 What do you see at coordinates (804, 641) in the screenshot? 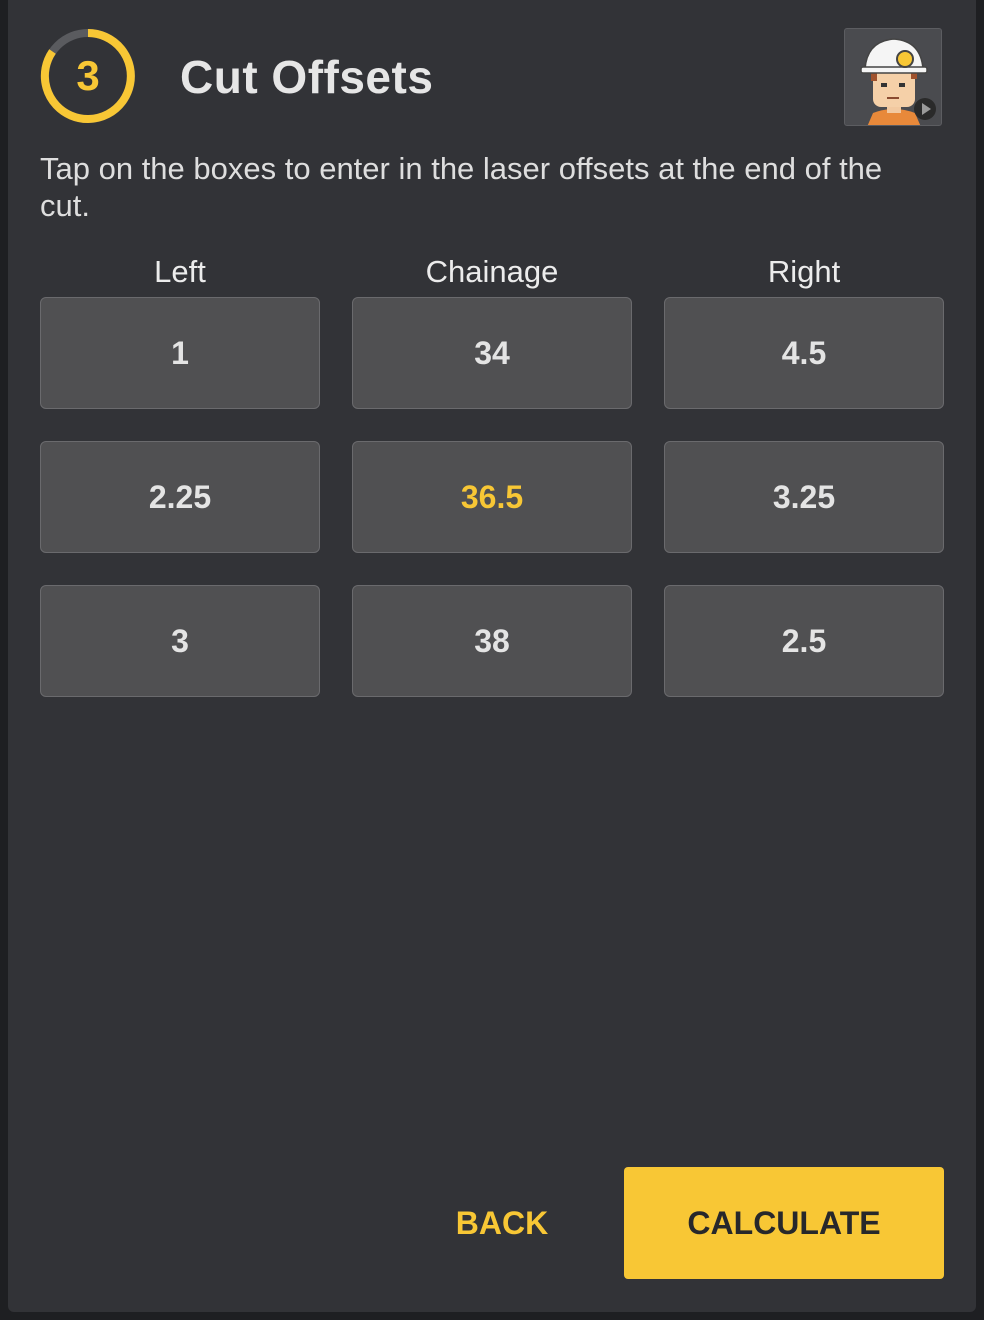
I see `right-offset-cell: 2.5` at bounding box center [804, 641].